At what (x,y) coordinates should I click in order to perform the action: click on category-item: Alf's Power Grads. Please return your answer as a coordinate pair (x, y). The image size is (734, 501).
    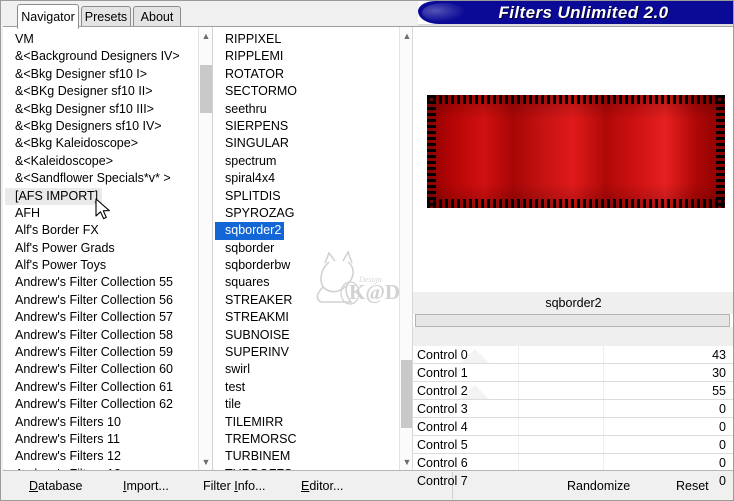
    Looking at the image, I should click on (103, 248).